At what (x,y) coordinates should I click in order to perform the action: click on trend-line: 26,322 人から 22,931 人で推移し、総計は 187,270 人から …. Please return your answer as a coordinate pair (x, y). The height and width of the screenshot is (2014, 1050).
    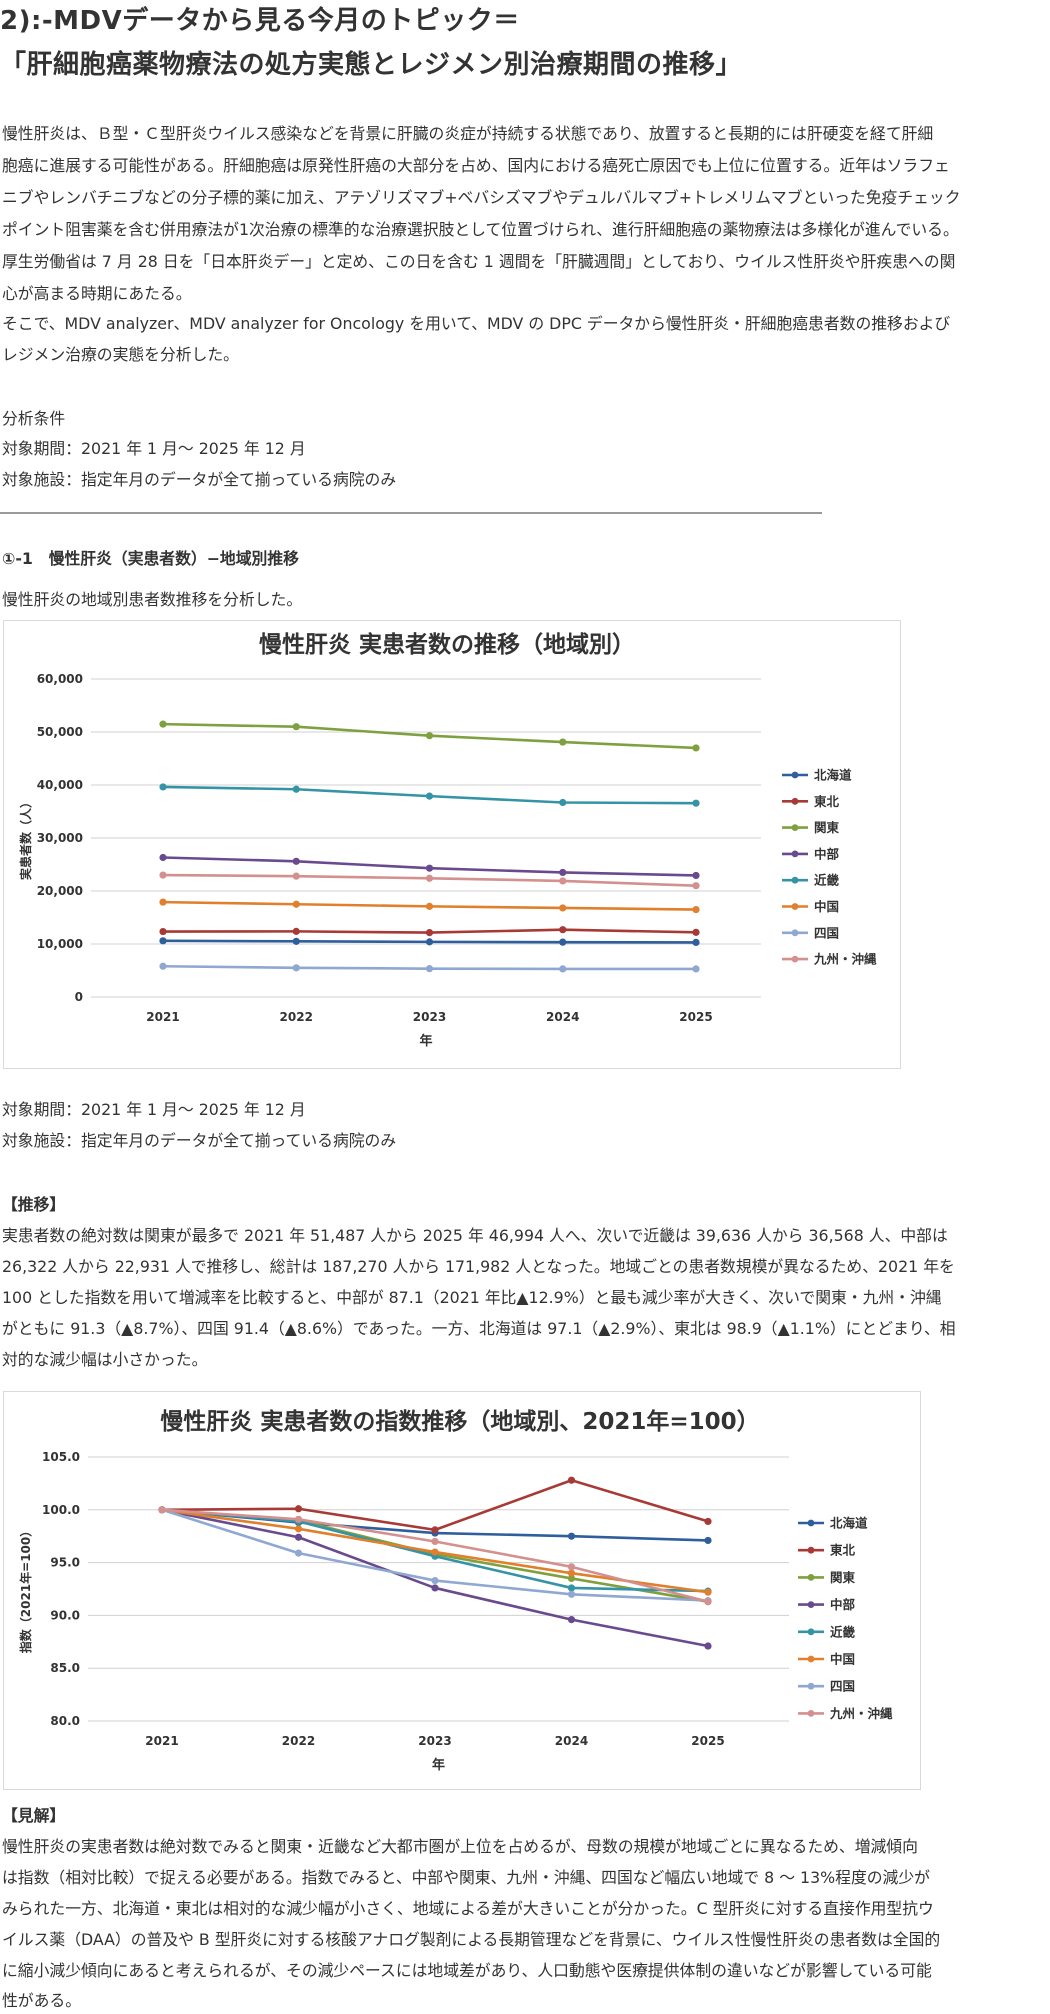
    Looking at the image, I should click on (478, 1266).